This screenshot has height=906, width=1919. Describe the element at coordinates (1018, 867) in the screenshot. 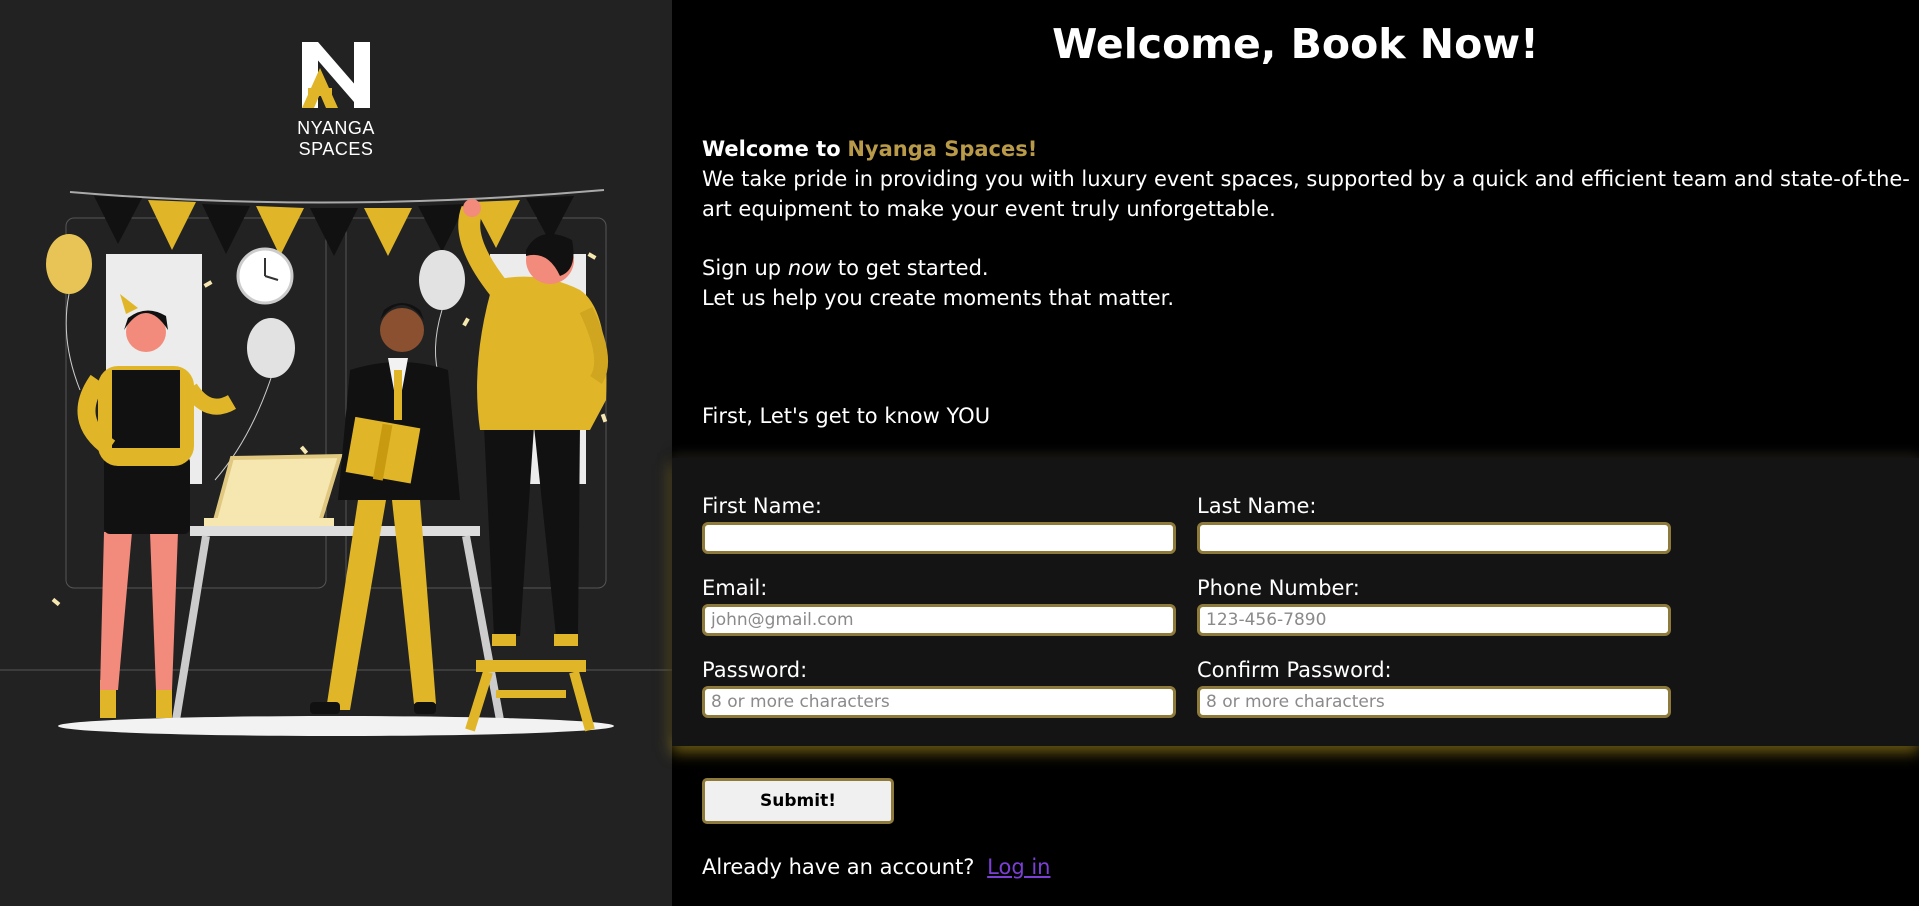

I see `login-link: Log in` at that location.